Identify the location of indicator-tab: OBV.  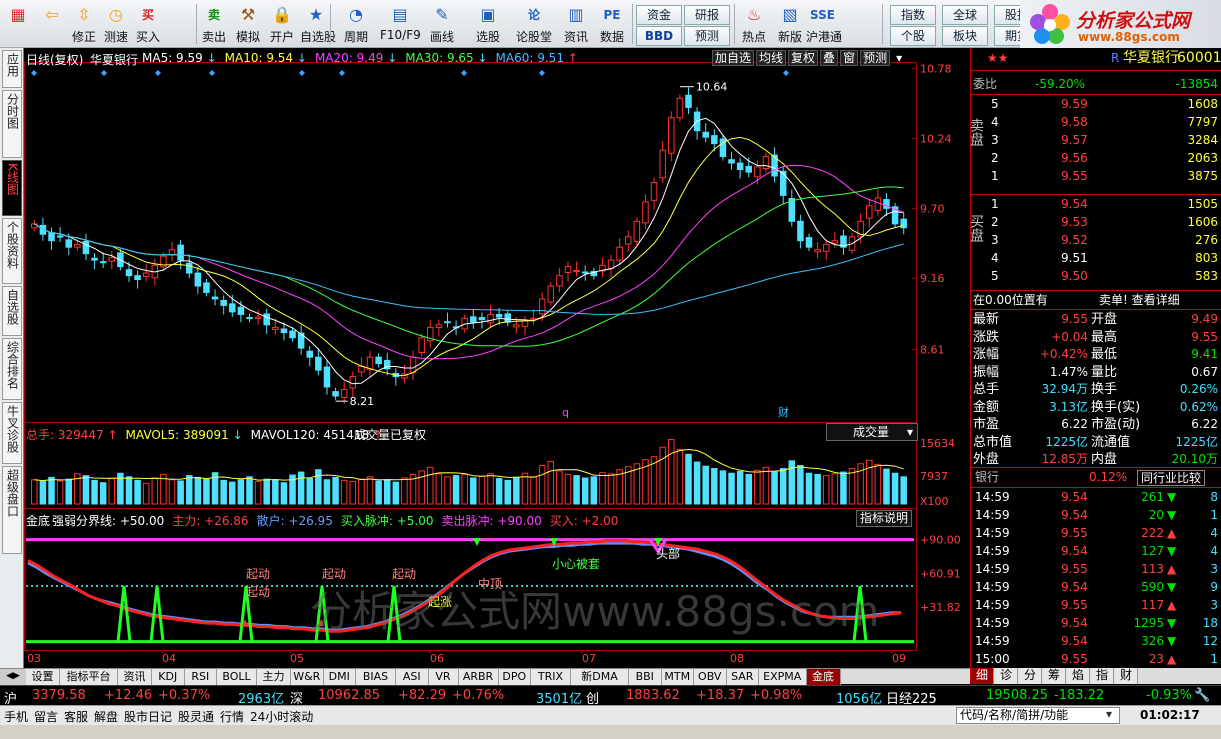
(710, 677).